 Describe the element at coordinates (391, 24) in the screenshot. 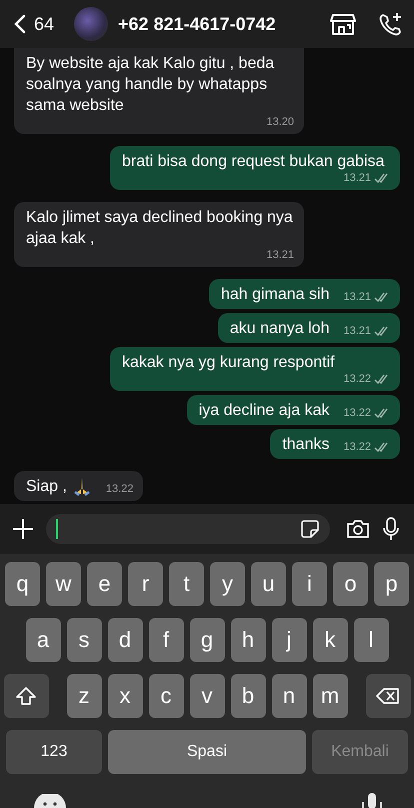

I see `phone-plus-icon` at that location.